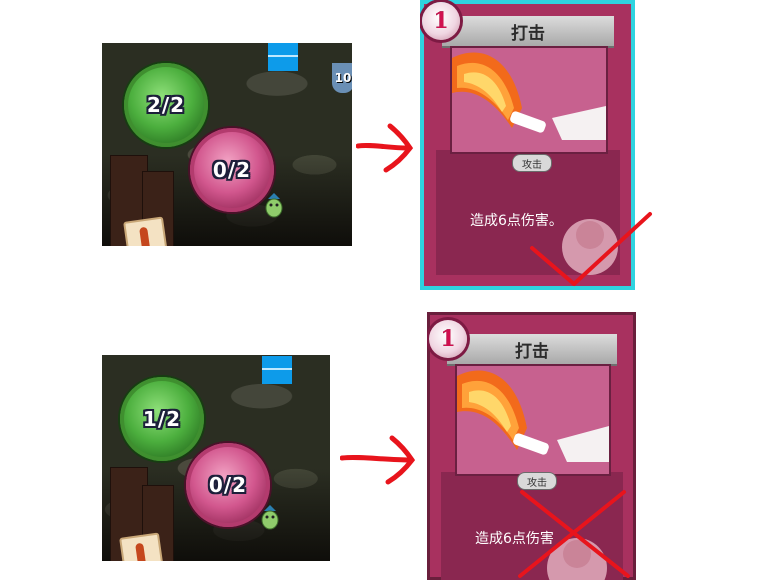  I want to click on energy-orb-green: 1/2, so click(162, 419).